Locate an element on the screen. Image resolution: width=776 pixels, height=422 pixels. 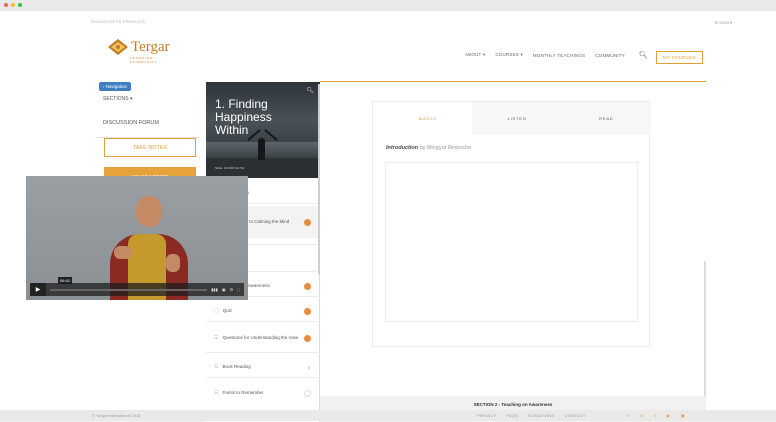
lesson-title: 1. Finding Happiness Within is located at coordinates (243, 117).